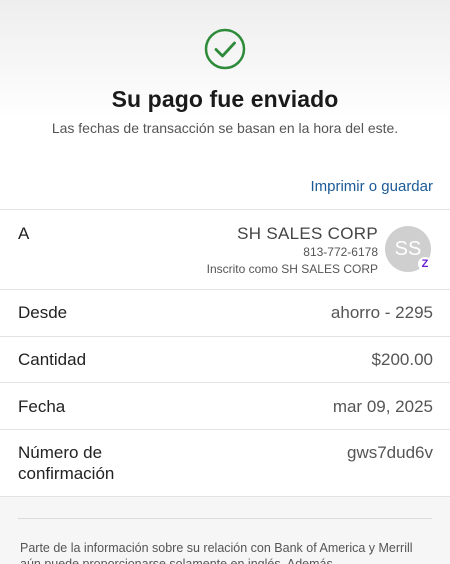 The height and width of the screenshot is (564, 450). What do you see at coordinates (381, 312) in the screenshot?
I see `from-value: ahorro - 2295` at bounding box center [381, 312].